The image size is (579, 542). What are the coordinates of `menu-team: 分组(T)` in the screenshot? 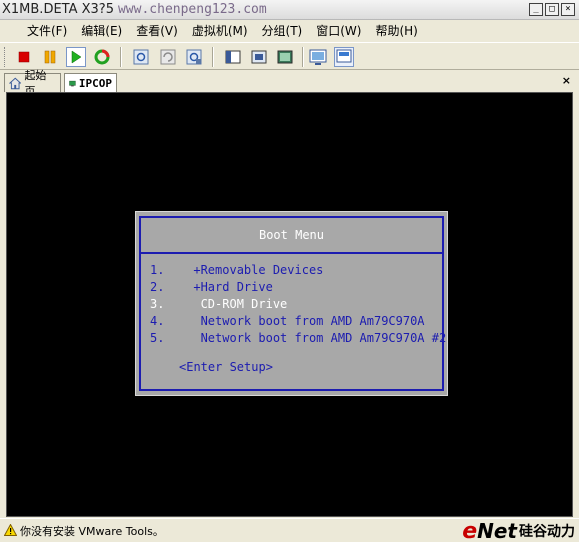 It's located at (282, 31).